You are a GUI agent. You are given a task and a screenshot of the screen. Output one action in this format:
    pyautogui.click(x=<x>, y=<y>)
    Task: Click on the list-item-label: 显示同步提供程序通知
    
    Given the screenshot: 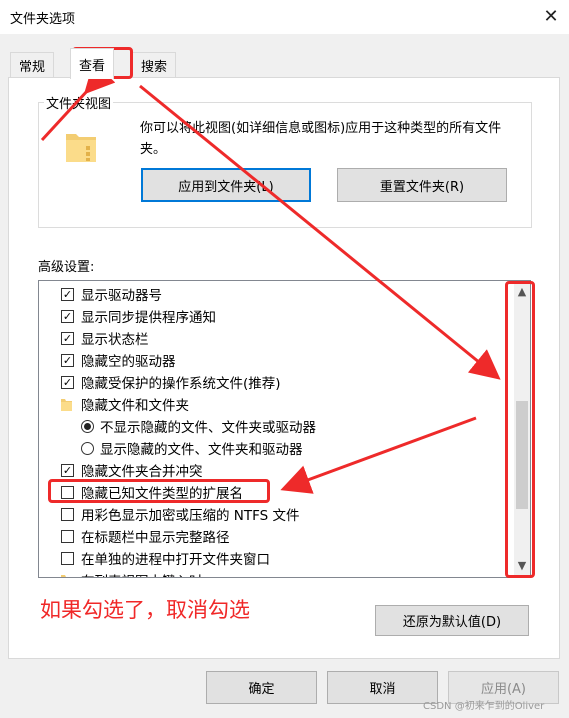 What is the action you would take?
    pyautogui.click(x=148, y=318)
    